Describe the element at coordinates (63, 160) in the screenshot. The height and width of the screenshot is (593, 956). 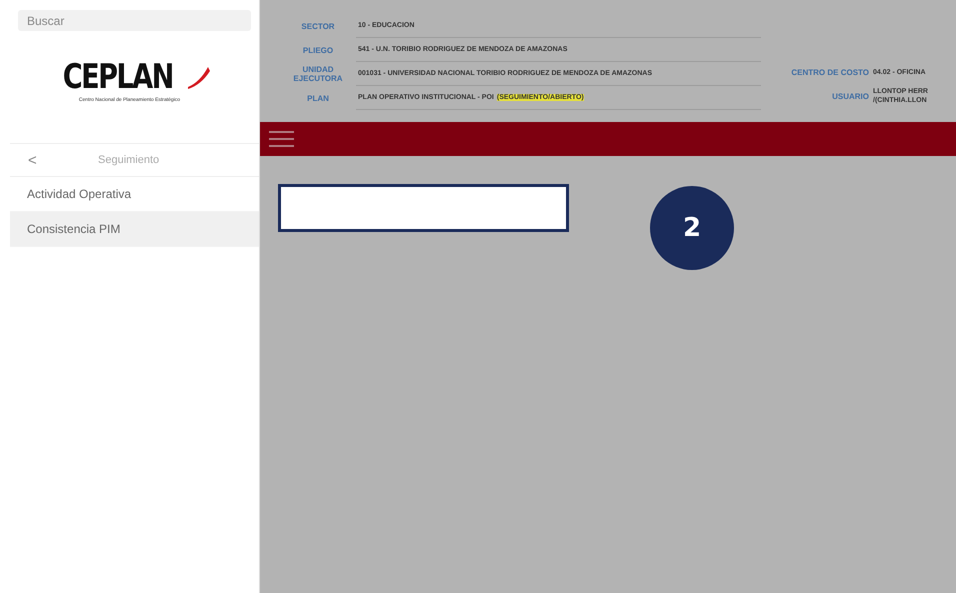
I see `back-button: <` at that location.